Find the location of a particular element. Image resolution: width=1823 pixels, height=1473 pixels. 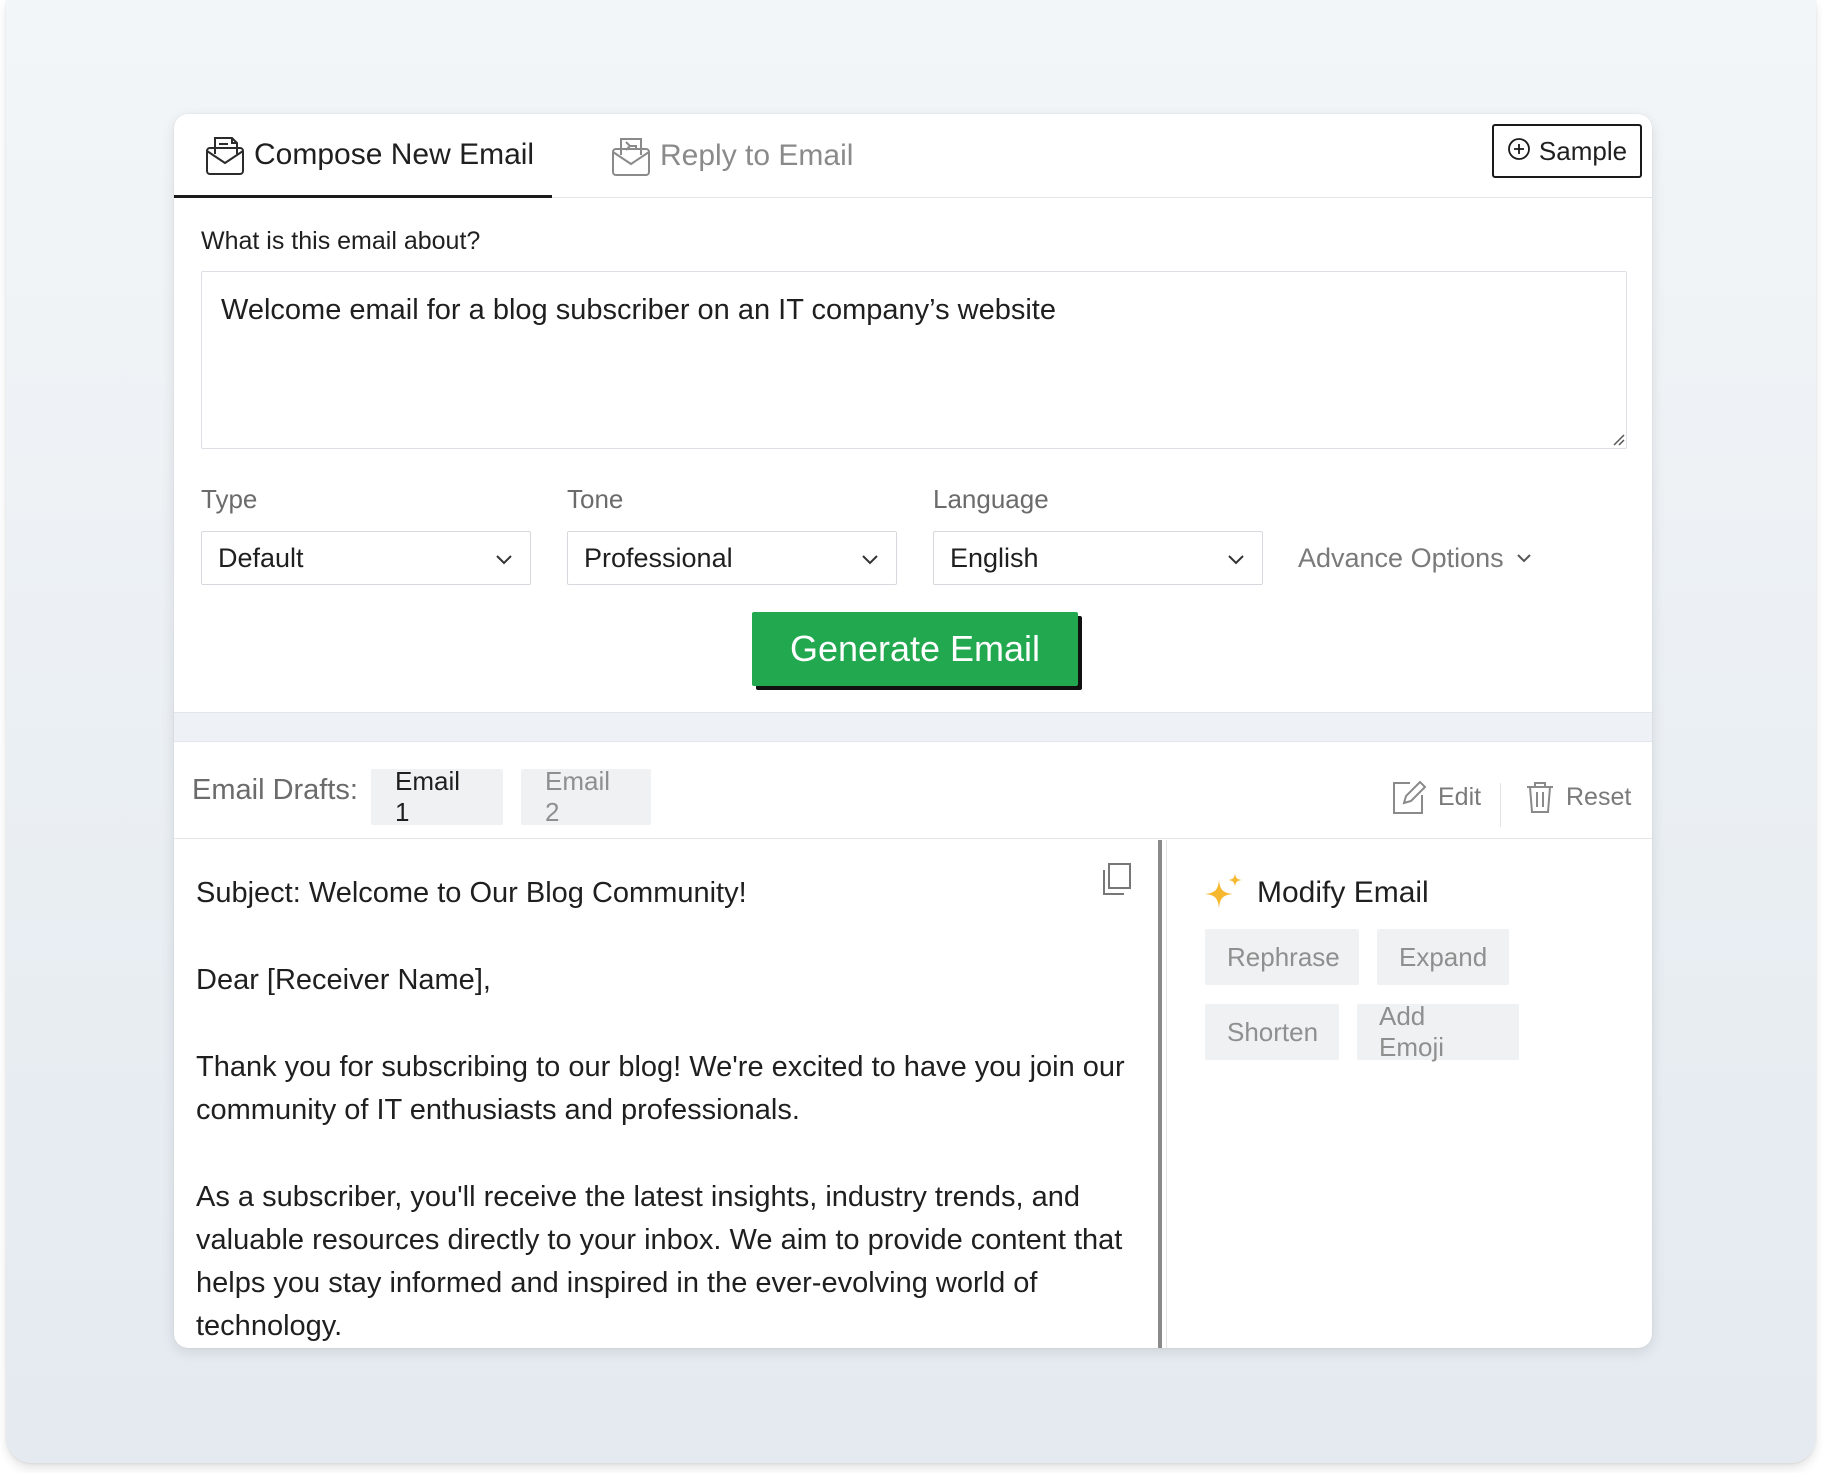

add-emoji-label: Add Emoji is located at coordinates (1412, 1031).